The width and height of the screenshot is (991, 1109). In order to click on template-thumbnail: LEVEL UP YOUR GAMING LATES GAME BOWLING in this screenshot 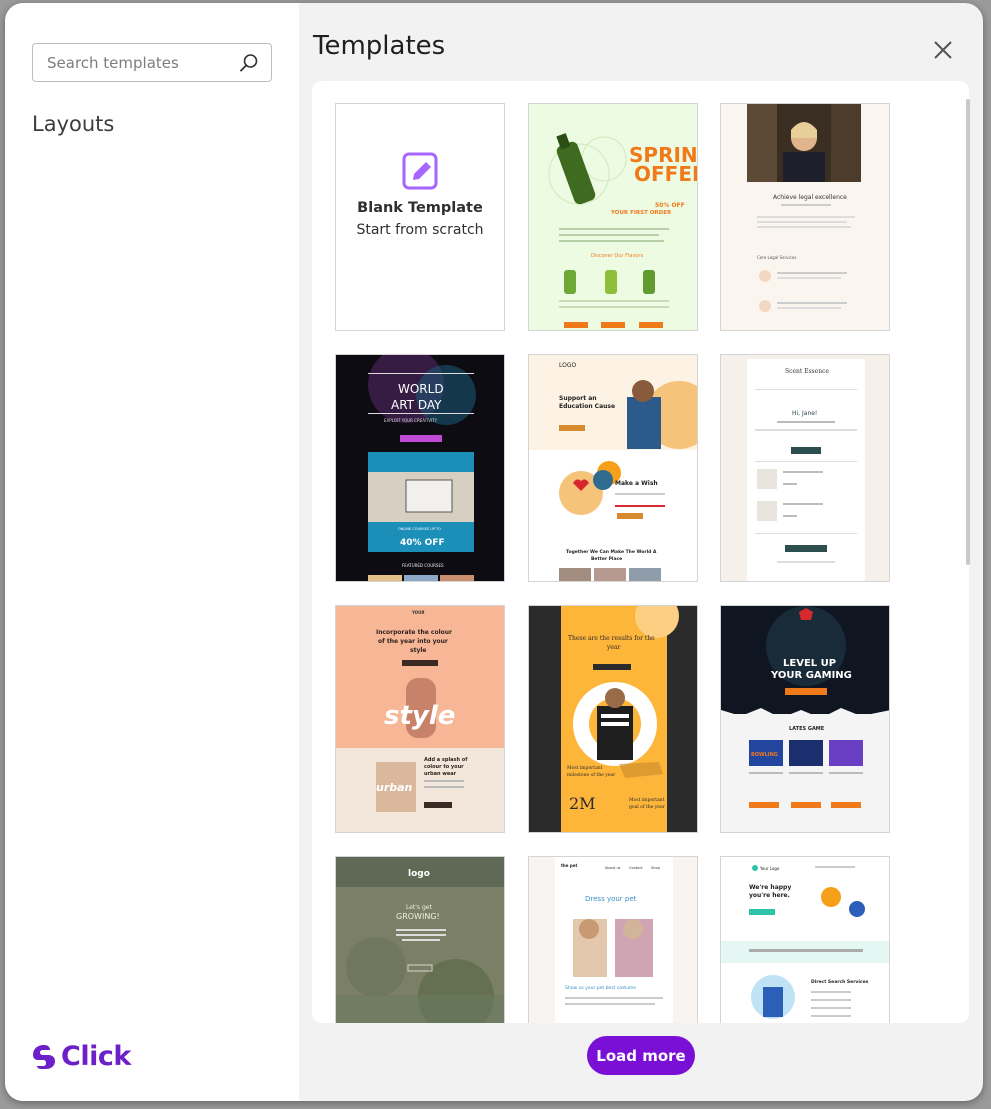, I will do `click(805, 719)`.